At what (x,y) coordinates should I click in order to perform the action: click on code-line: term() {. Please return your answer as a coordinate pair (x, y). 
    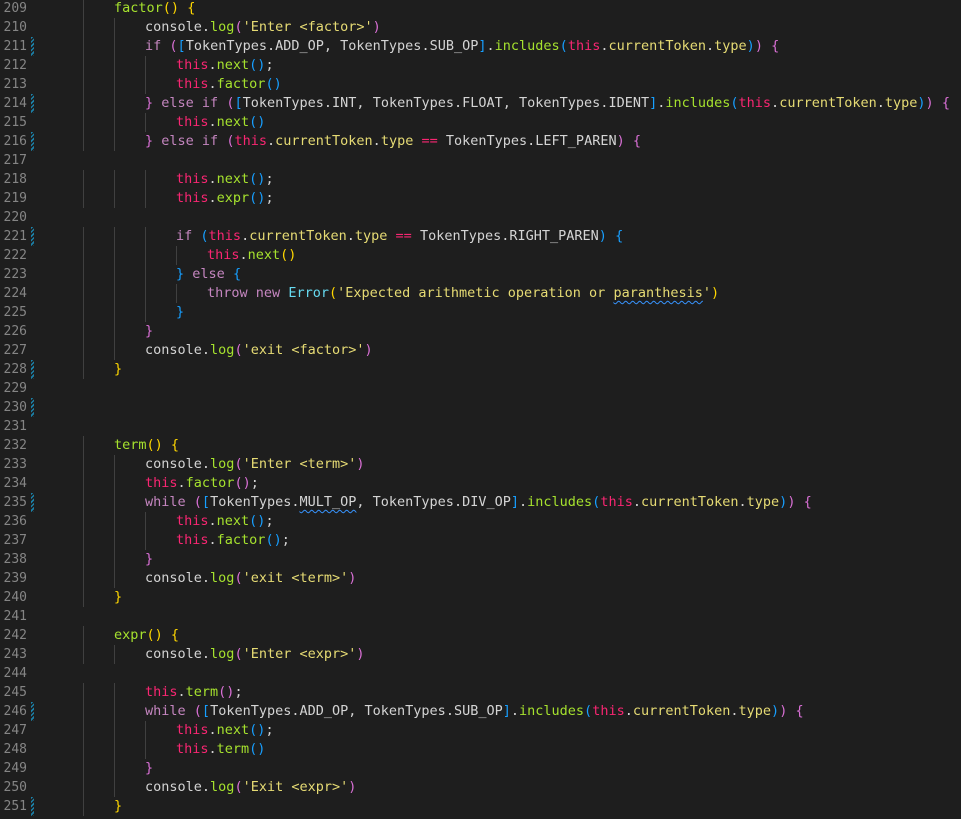
    Looking at the image, I should click on (146, 445).